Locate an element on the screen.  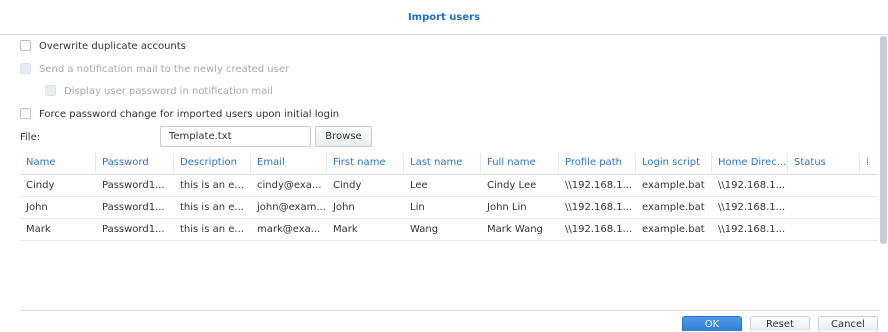
cell-last-name: Wang is located at coordinates (424, 229).